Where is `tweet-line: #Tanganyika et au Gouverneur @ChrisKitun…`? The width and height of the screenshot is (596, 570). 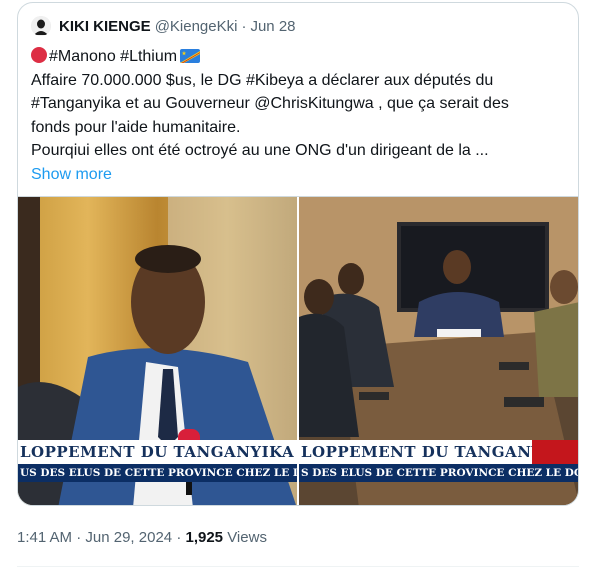 tweet-line: #Tanganyika et au Gouverneur @ChrisKitun… is located at coordinates (270, 103).